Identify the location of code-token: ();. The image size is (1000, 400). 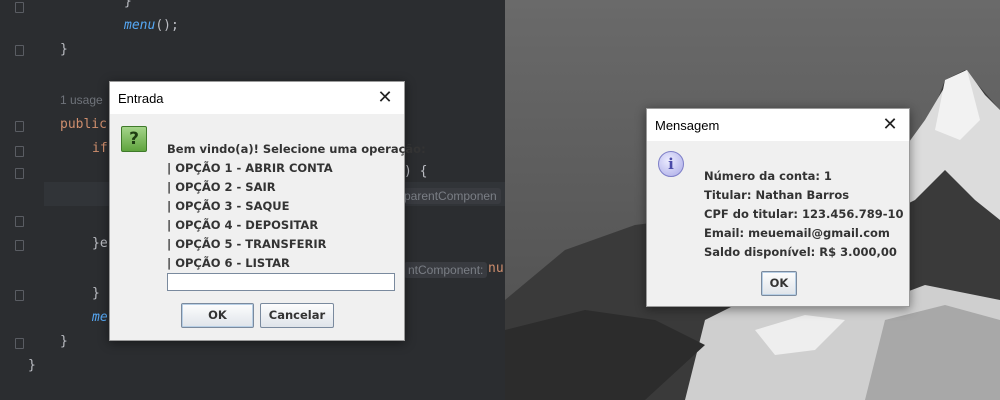
(167, 25).